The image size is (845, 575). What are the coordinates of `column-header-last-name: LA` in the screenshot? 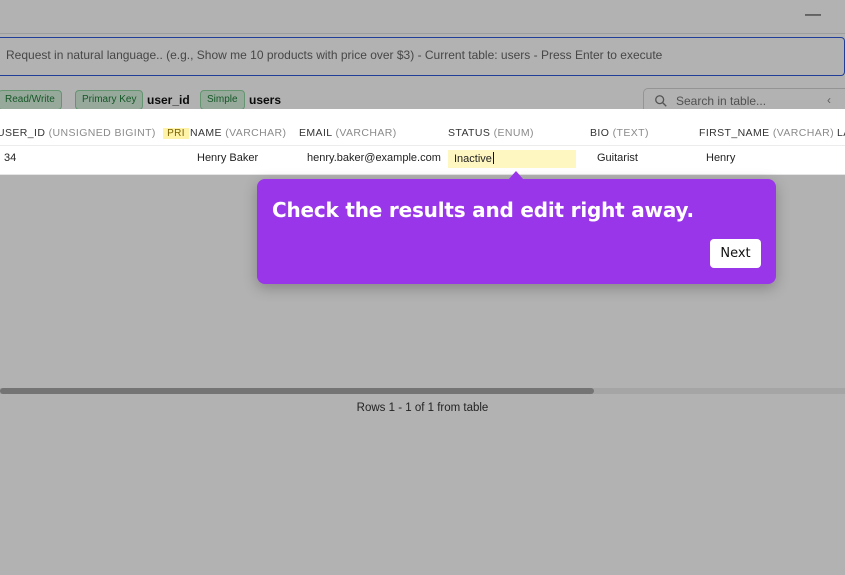 It's located at (841, 133).